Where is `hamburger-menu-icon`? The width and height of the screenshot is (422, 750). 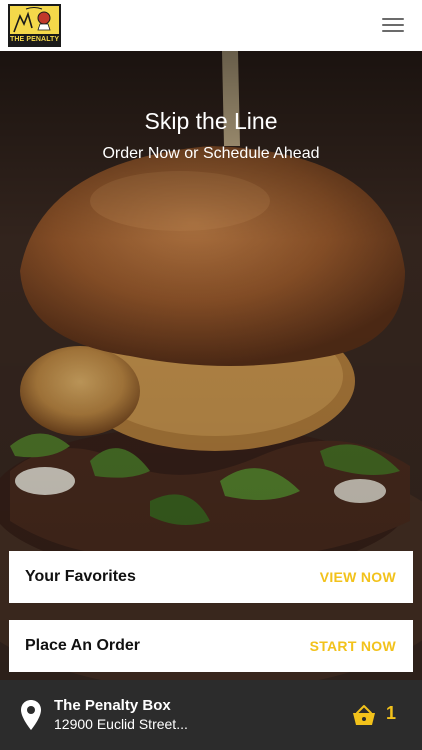
hamburger-menu-icon is located at coordinates (393, 25).